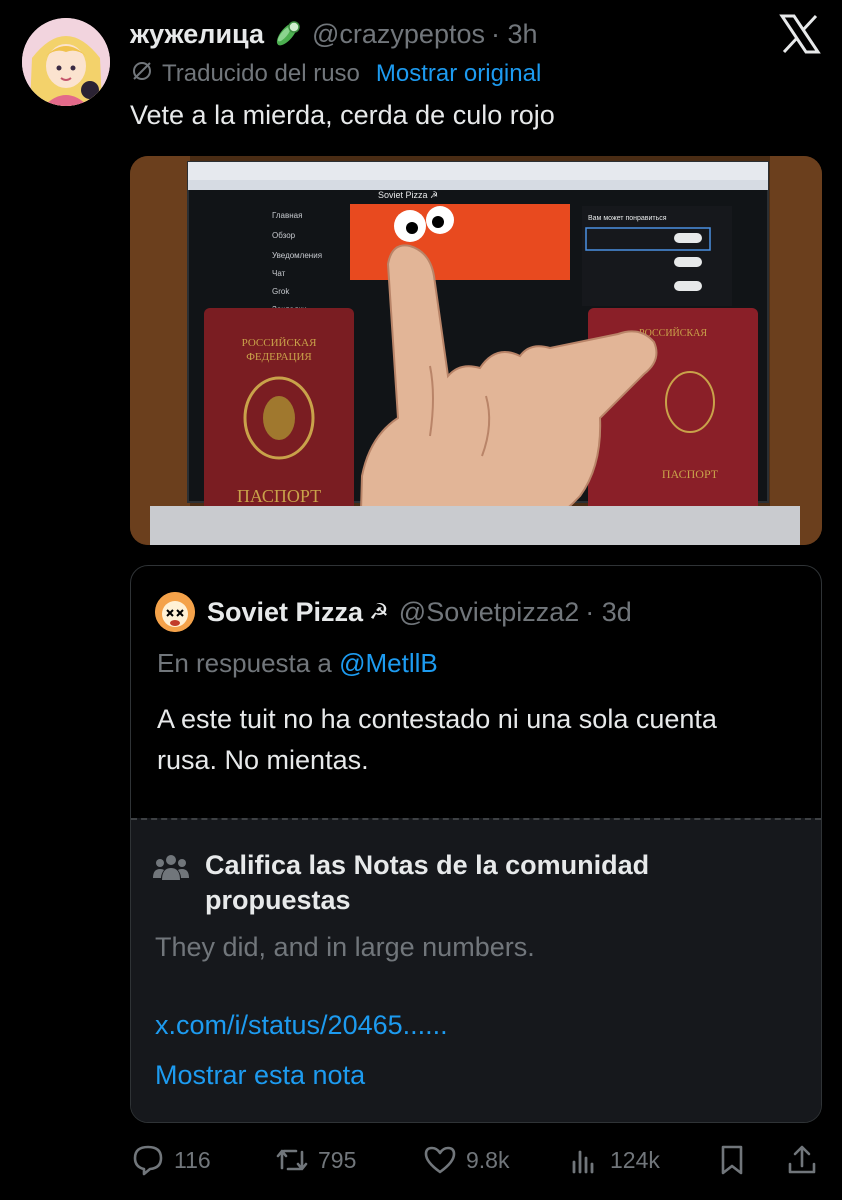 The width and height of the screenshot is (842, 1200). I want to click on tweet-text: Vete a la mierda, cerda de culo rojo, so click(342, 115).